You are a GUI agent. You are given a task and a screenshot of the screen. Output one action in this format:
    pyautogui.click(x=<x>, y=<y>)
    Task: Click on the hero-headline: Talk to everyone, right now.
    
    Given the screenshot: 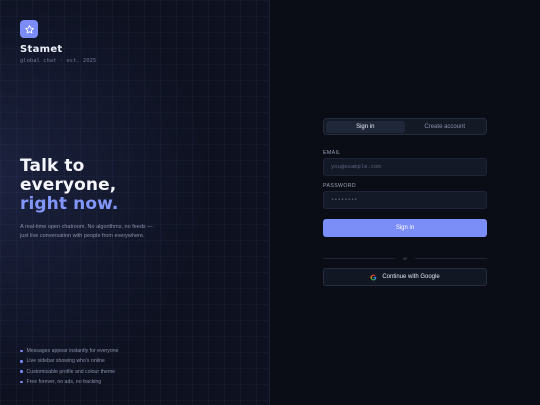 What is the action you would take?
    pyautogui.click(x=69, y=185)
    